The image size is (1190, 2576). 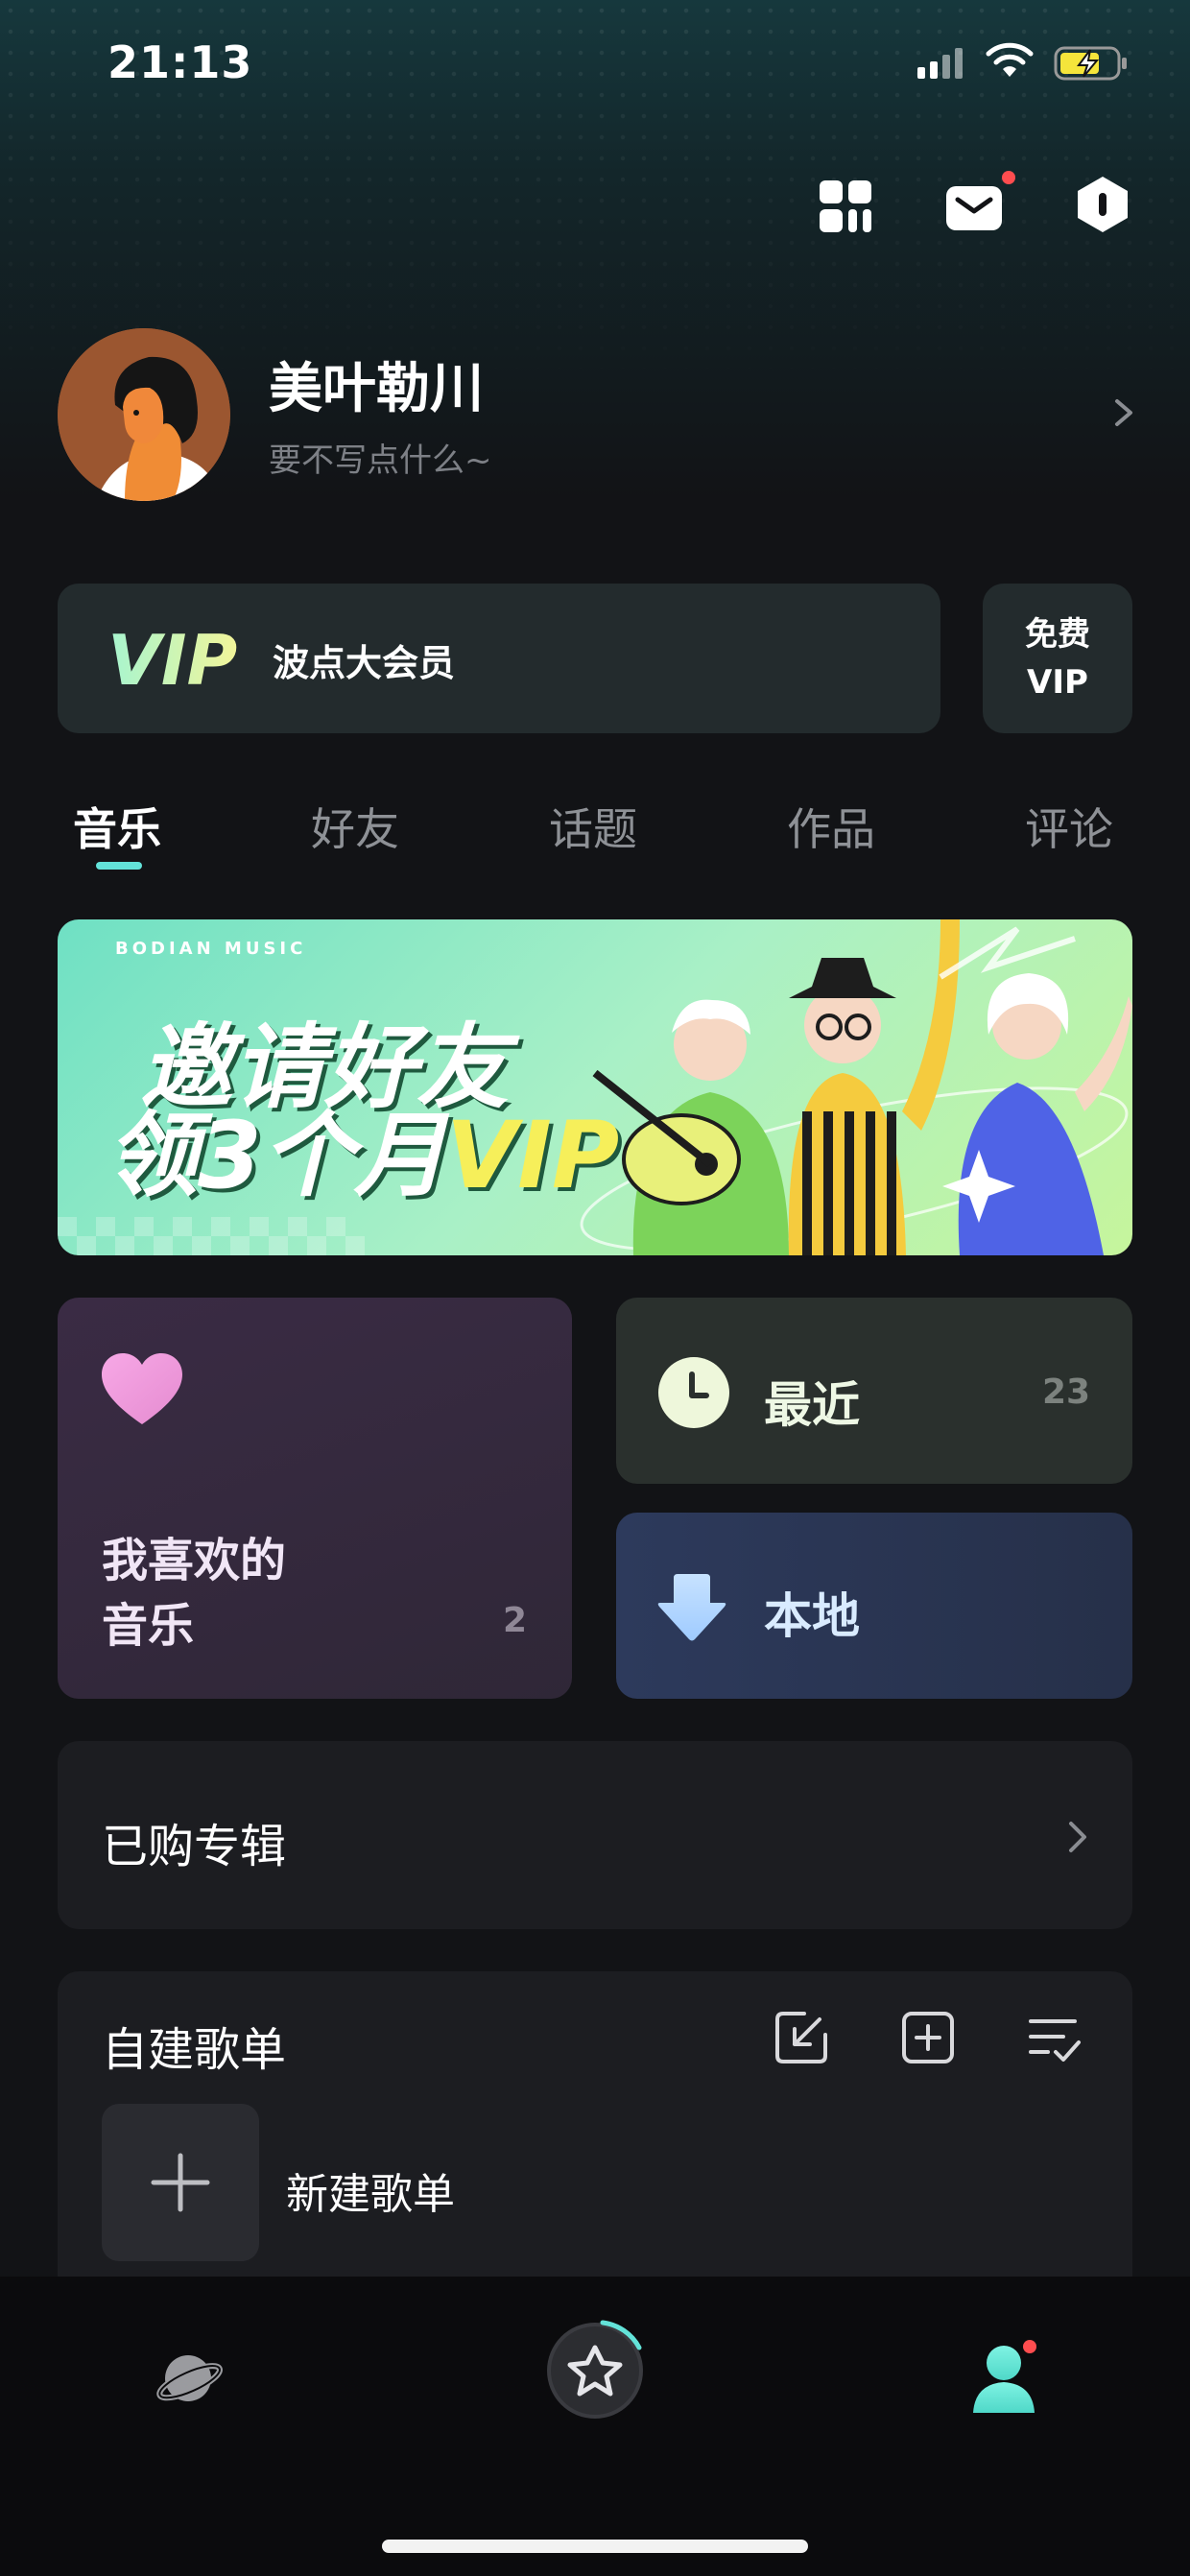 I want to click on import-playlist-icon, so click(x=802, y=2037).